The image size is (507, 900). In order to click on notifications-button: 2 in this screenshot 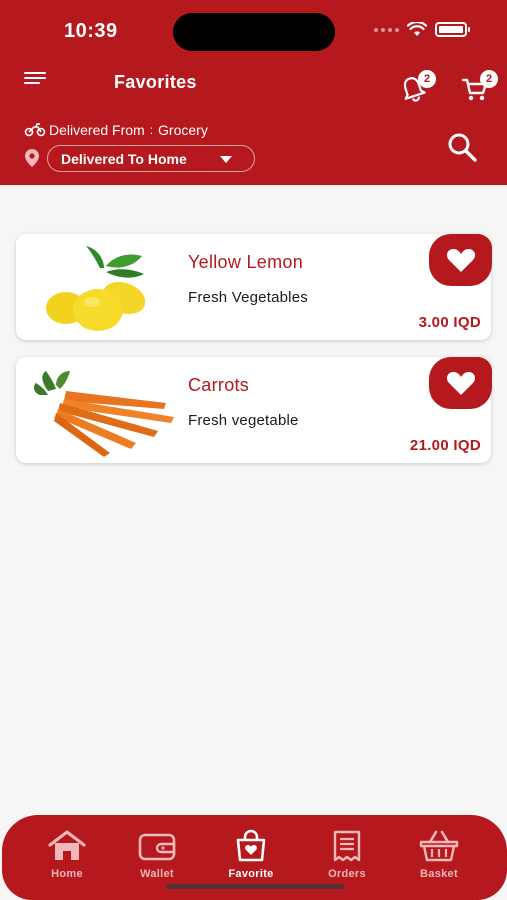, I will do `click(417, 89)`.